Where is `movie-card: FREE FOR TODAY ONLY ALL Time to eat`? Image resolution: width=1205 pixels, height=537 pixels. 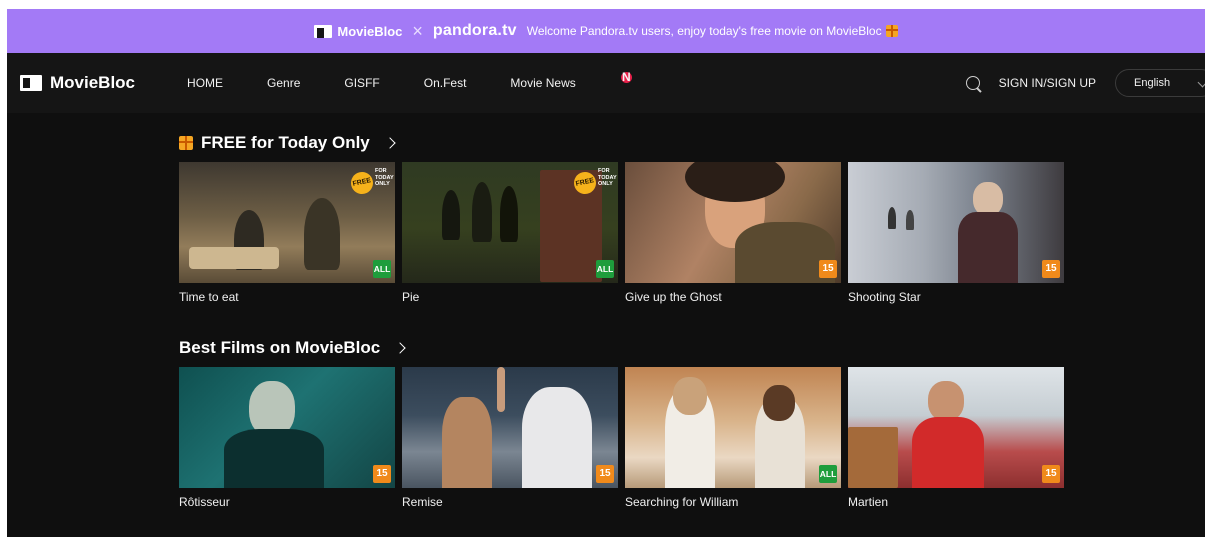
movie-card: FREE FOR TODAY ONLY ALL Time to eat is located at coordinates (287, 233).